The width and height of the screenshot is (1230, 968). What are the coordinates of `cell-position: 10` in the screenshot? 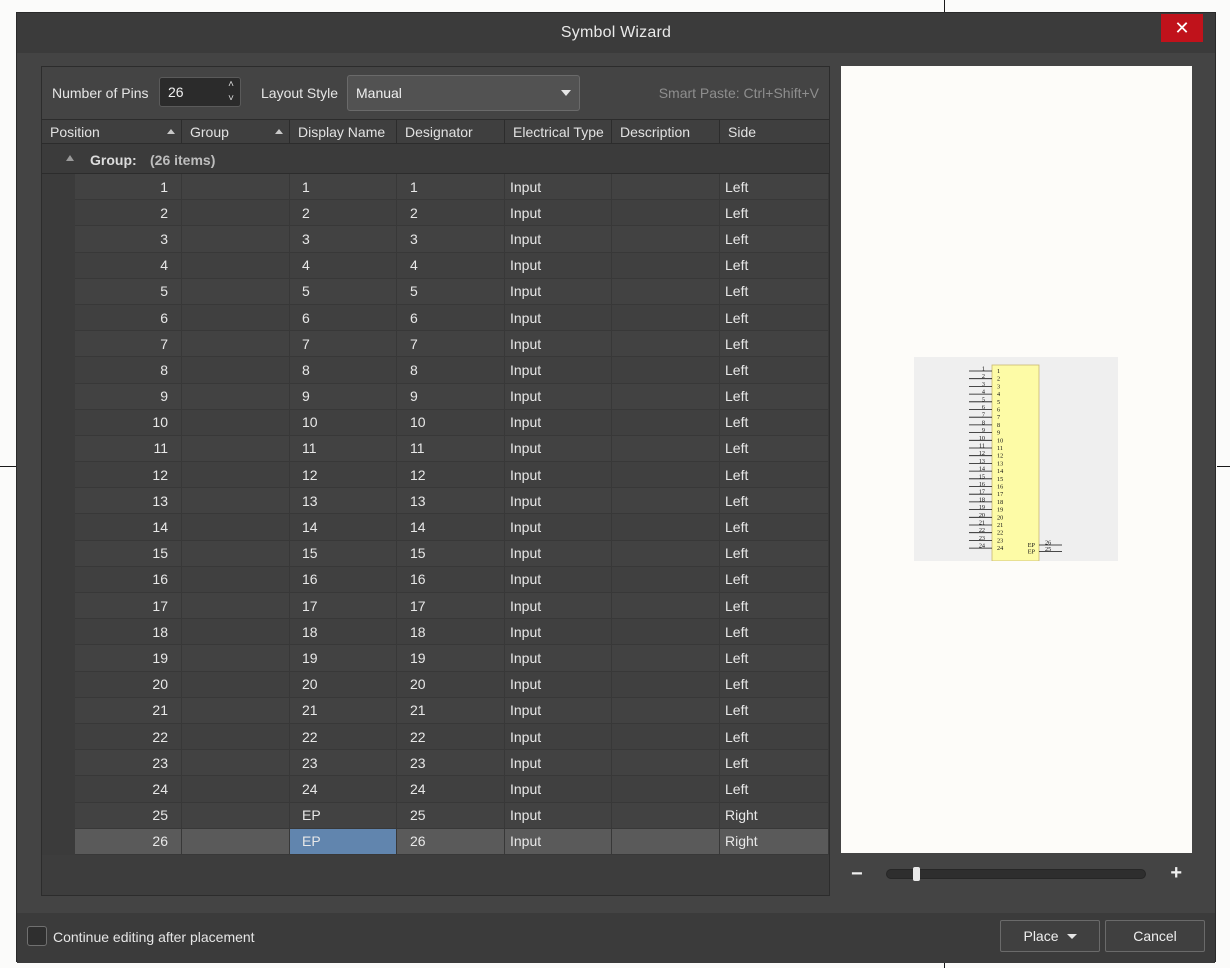 It's located at (128, 422).